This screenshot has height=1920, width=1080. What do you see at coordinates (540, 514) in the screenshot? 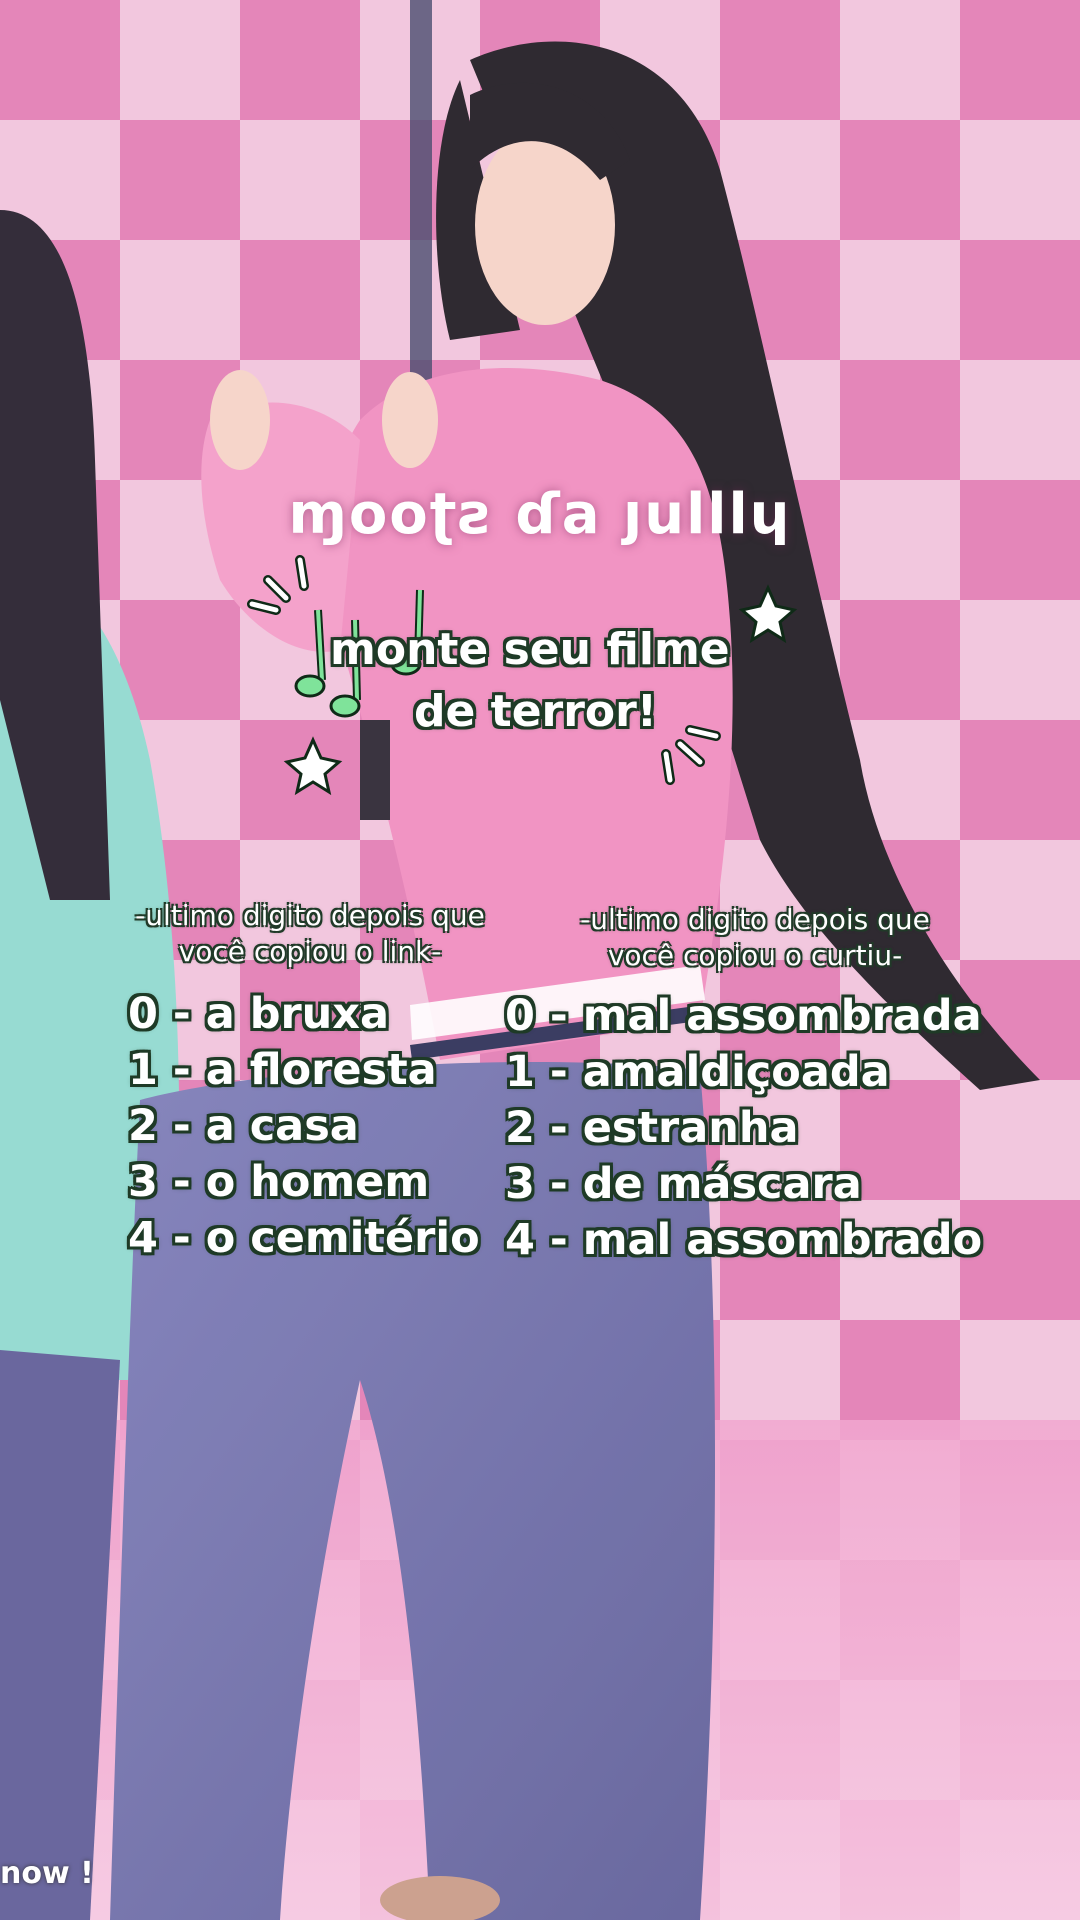
I see `page-title: ɱooʈƨ ɗa ȷulllɥ` at bounding box center [540, 514].